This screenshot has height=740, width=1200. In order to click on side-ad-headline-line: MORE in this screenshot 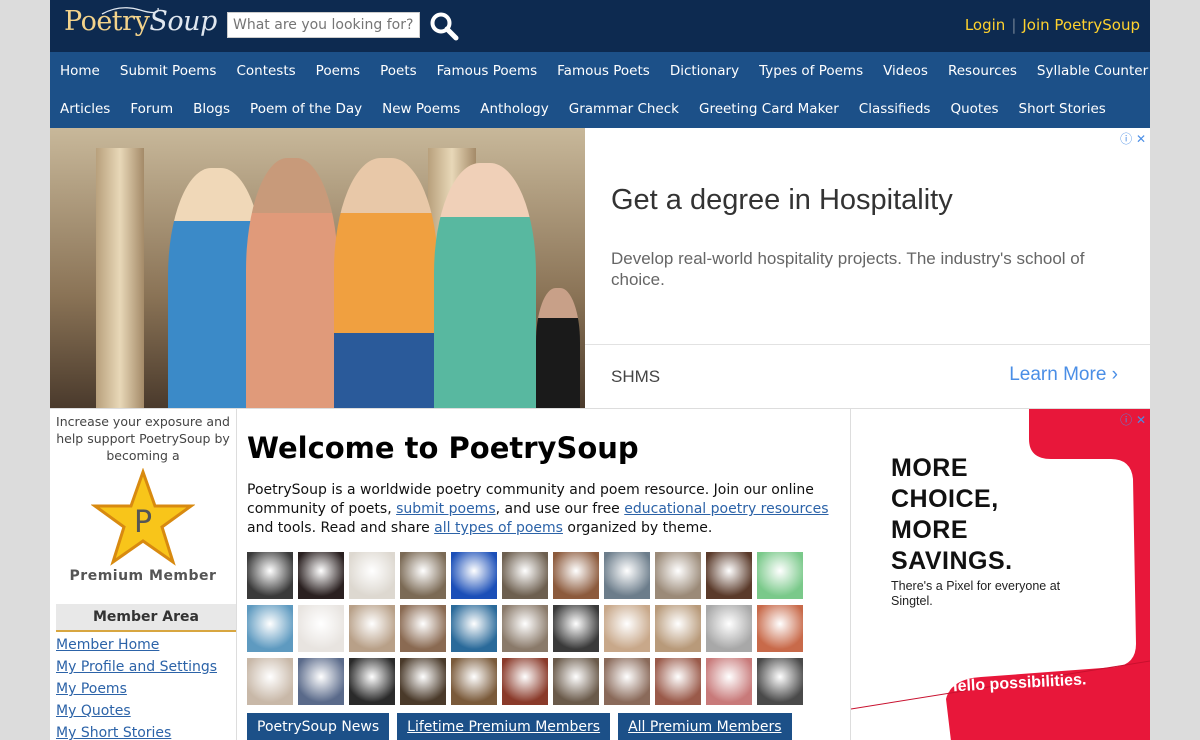, I will do `click(929, 468)`.